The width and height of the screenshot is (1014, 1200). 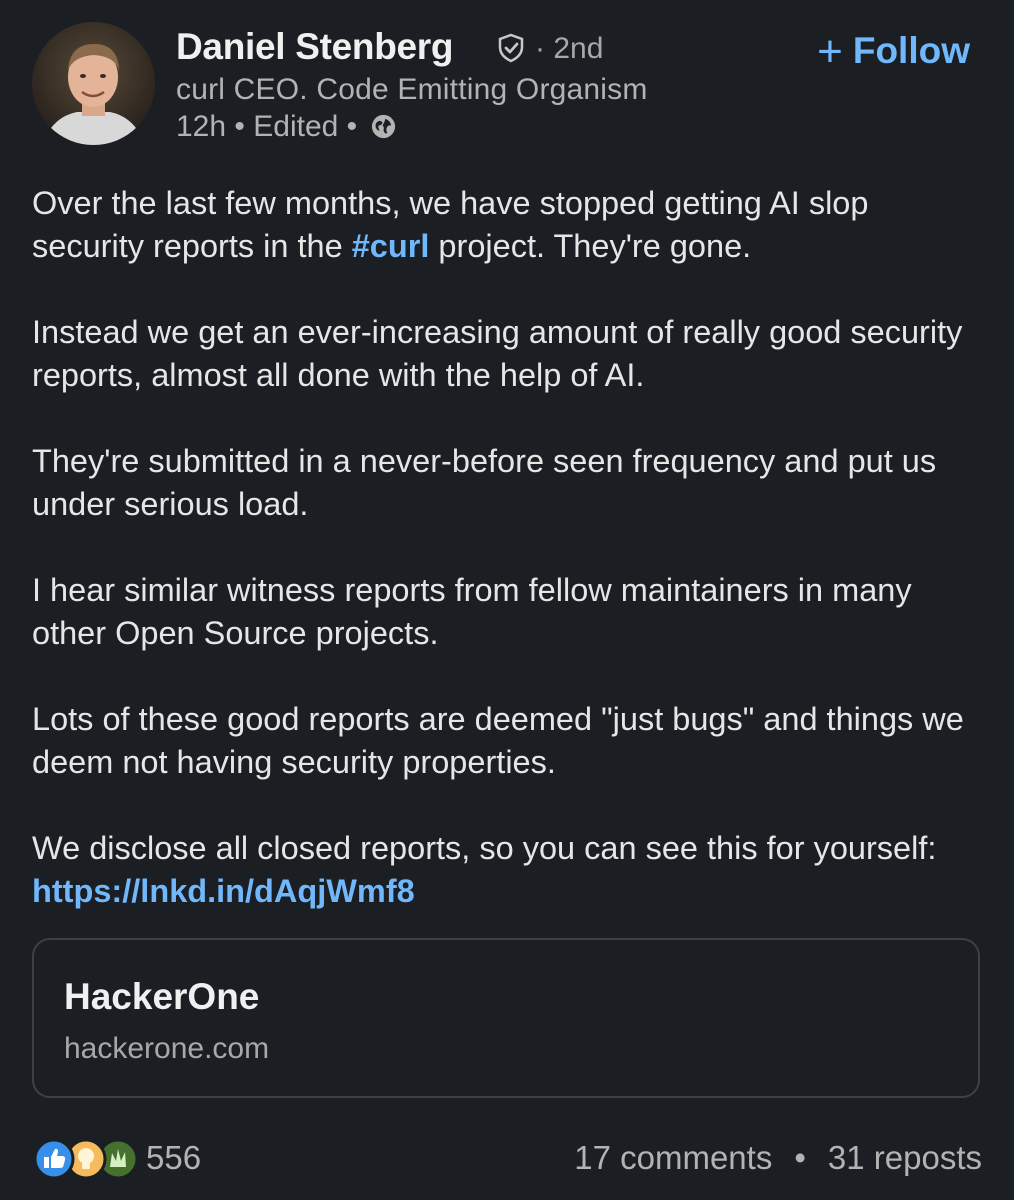 What do you see at coordinates (569, 48) in the screenshot?
I see `connection-degree: · 2nd` at bounding box center [569, 48].